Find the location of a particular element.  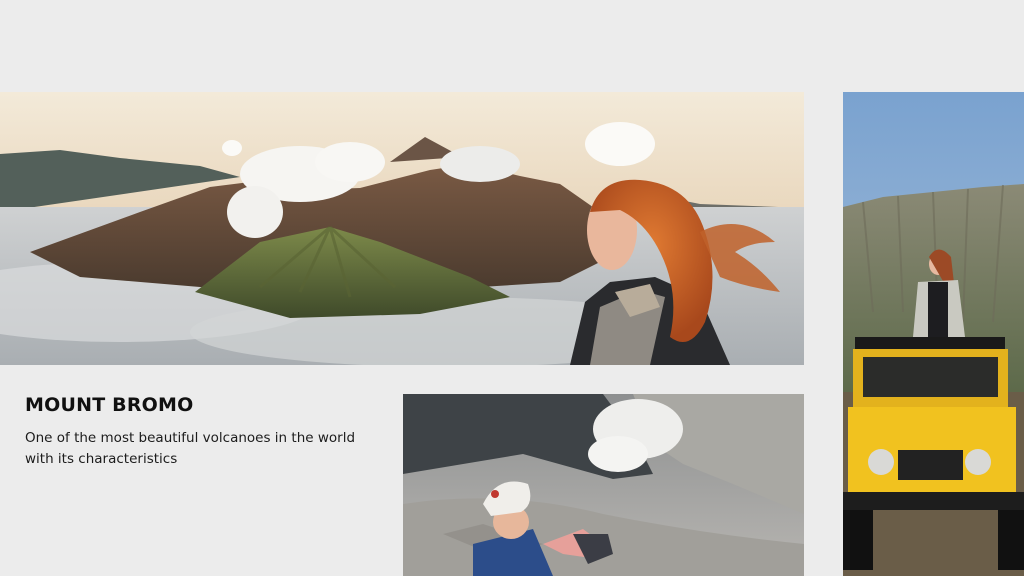

caption-title: MOUNT BROMO is located at coordinates (109, 405).